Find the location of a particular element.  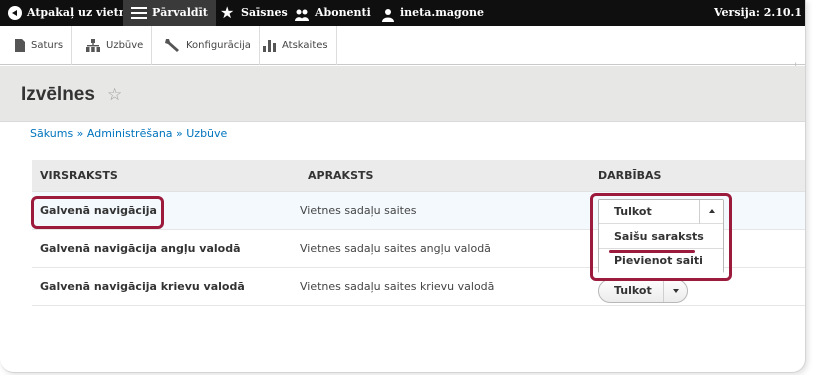

people-icon is located at coordinates (302, 13).